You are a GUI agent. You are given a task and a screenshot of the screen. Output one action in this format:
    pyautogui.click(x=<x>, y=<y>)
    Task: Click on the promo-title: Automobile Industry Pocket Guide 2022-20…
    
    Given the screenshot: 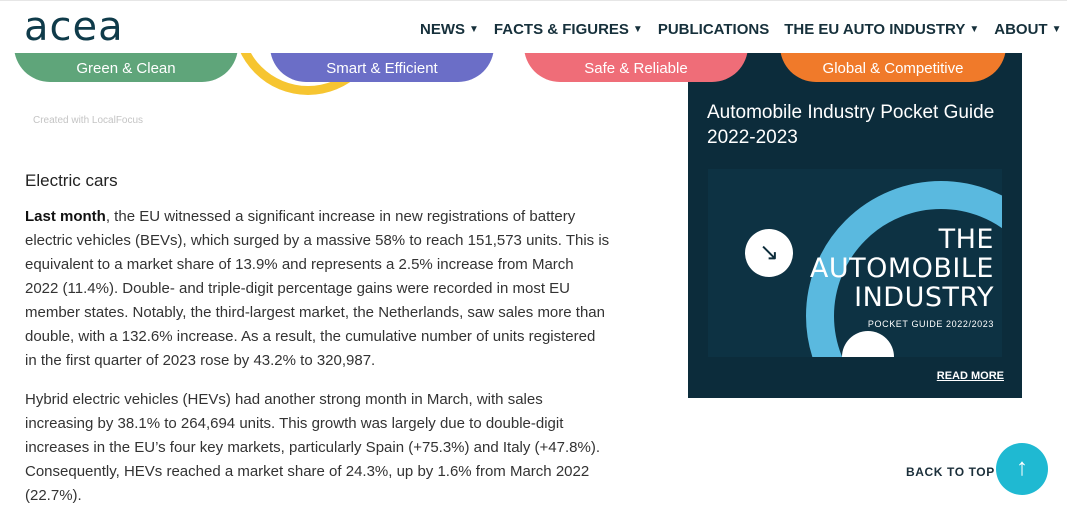 What is the action you would take?
    pyautogui.click(x=851, y=125)
    